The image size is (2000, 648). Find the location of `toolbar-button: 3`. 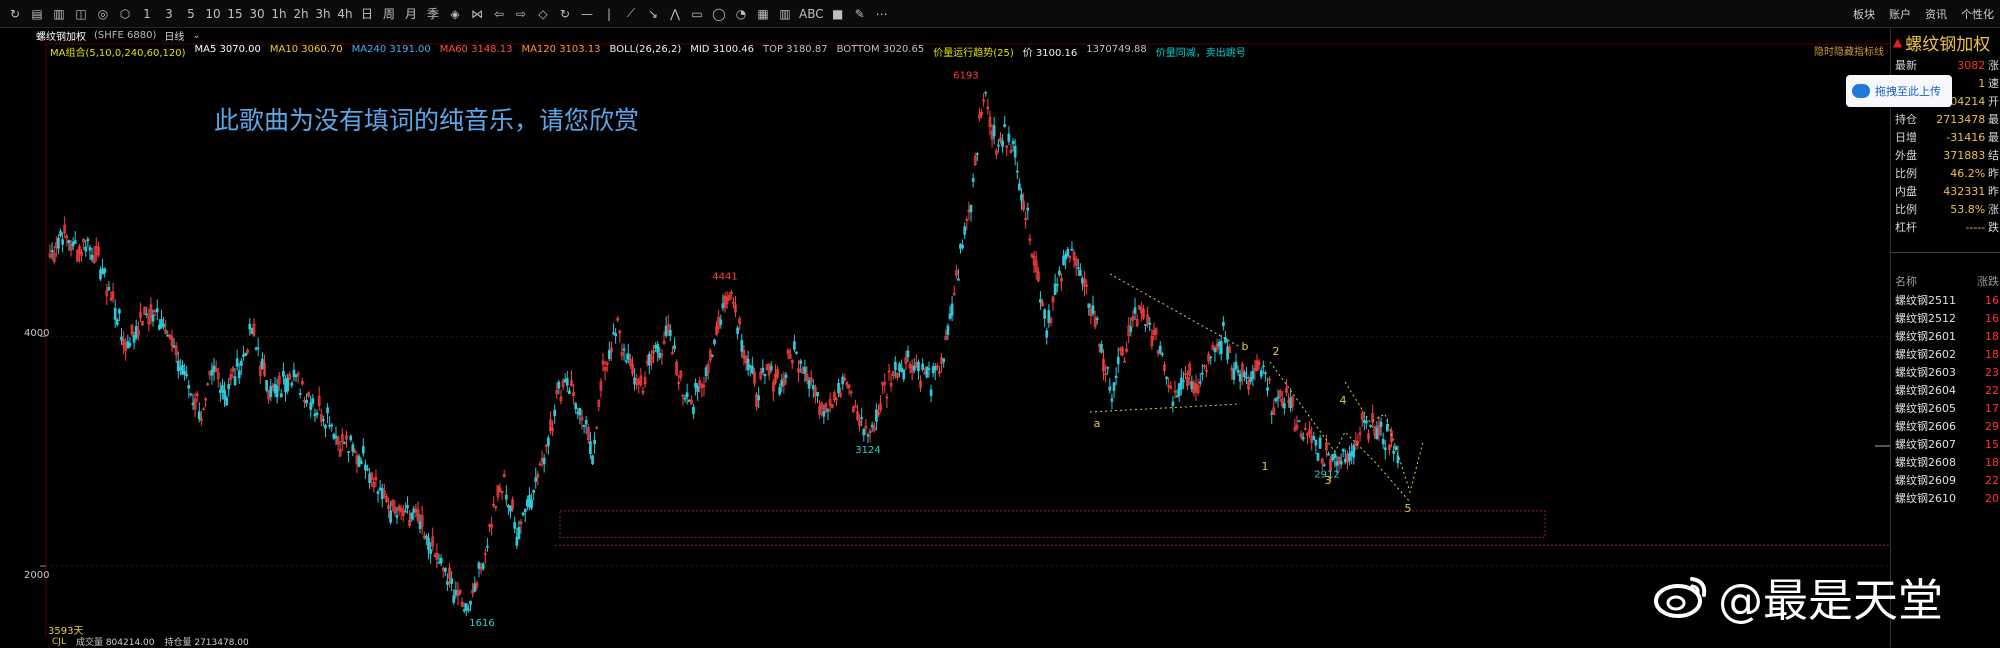

toolbar-button: 3 is located at coordinates (169, 14).